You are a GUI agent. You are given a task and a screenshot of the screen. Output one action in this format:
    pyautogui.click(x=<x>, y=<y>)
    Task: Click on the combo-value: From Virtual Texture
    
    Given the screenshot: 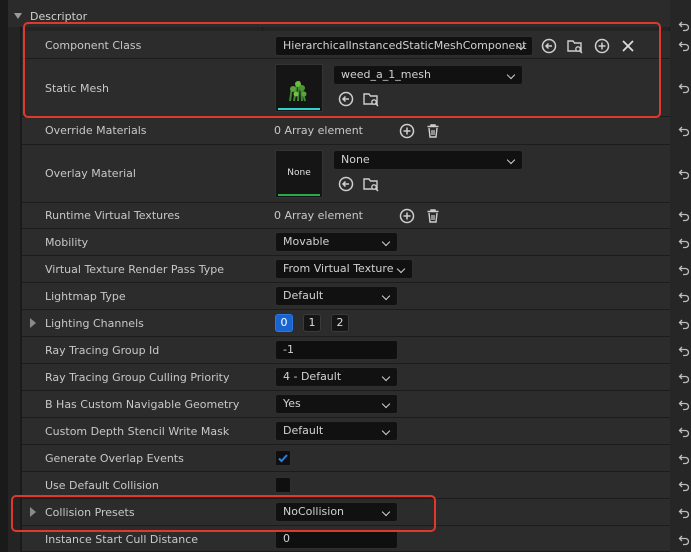 What is the action you would take?
    pyautogui.click(x=338, y=268)
    